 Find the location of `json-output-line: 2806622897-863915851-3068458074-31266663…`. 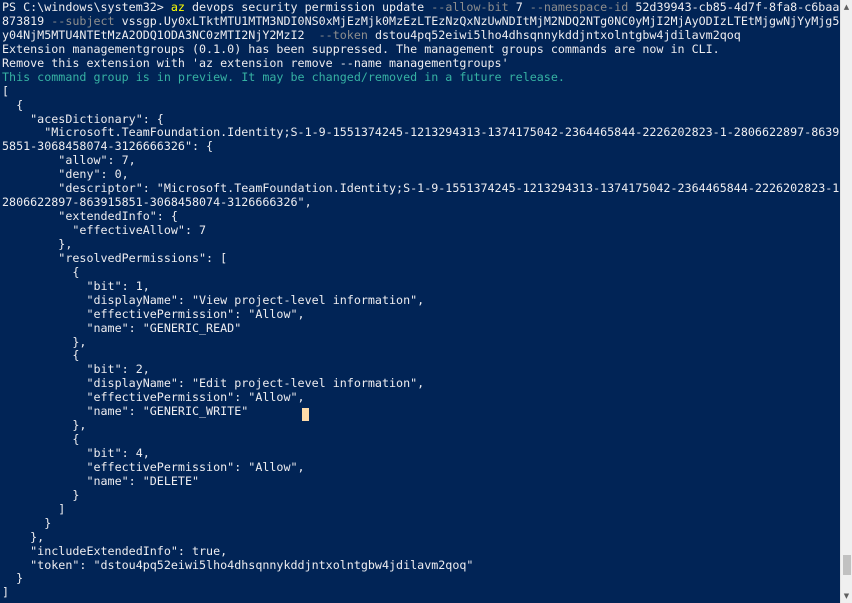

json-output-line: 2806622897-863915851-3068458074-31266663… is located at coordinates (157, 203).